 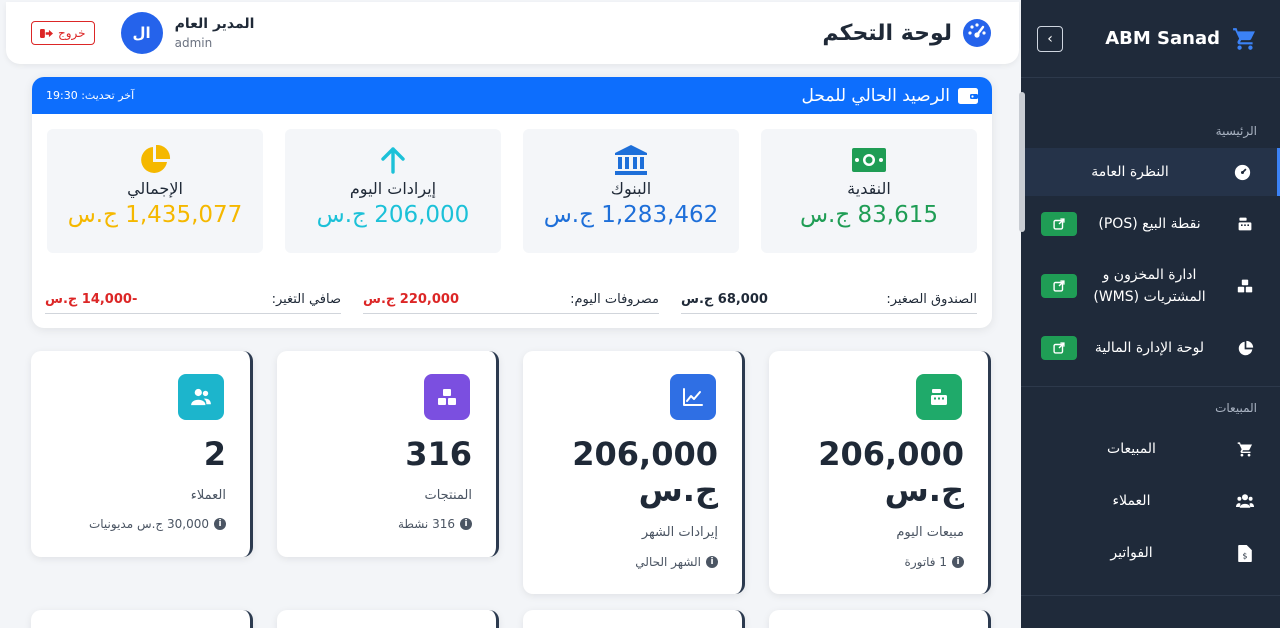 What do you see at coordinates (631, 215) in the screenshot?
I see `tile-value: 1,283,462 ج.س` at bounding box center [631, 215].